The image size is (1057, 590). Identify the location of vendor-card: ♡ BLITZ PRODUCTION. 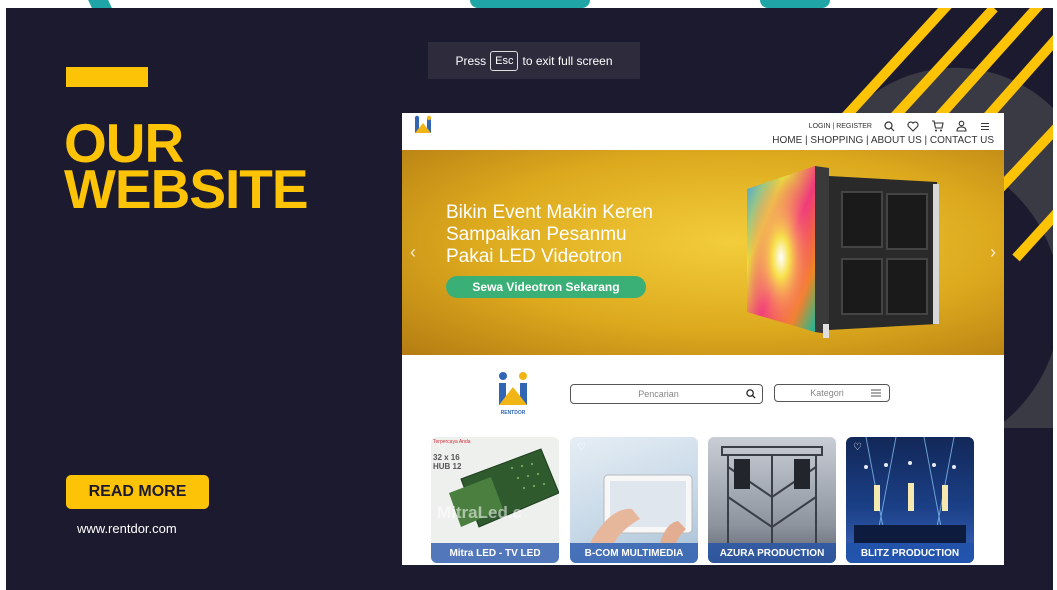
(910, 500).